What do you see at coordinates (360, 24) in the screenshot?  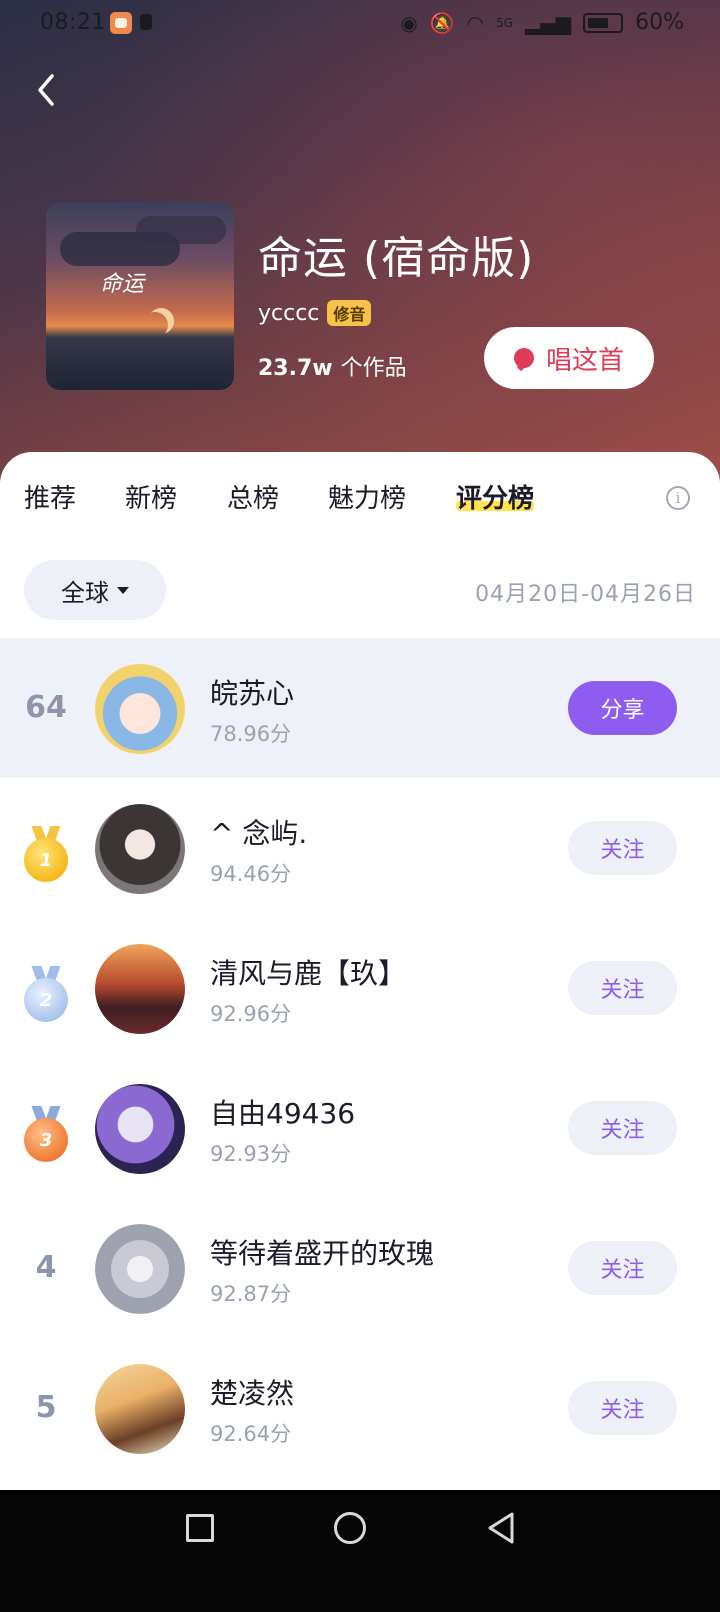 I see `status-bar: 08:21 ◉ 🔕 ◠ 5G ▂▄▆ 60%` at bounding box center [360, 24].